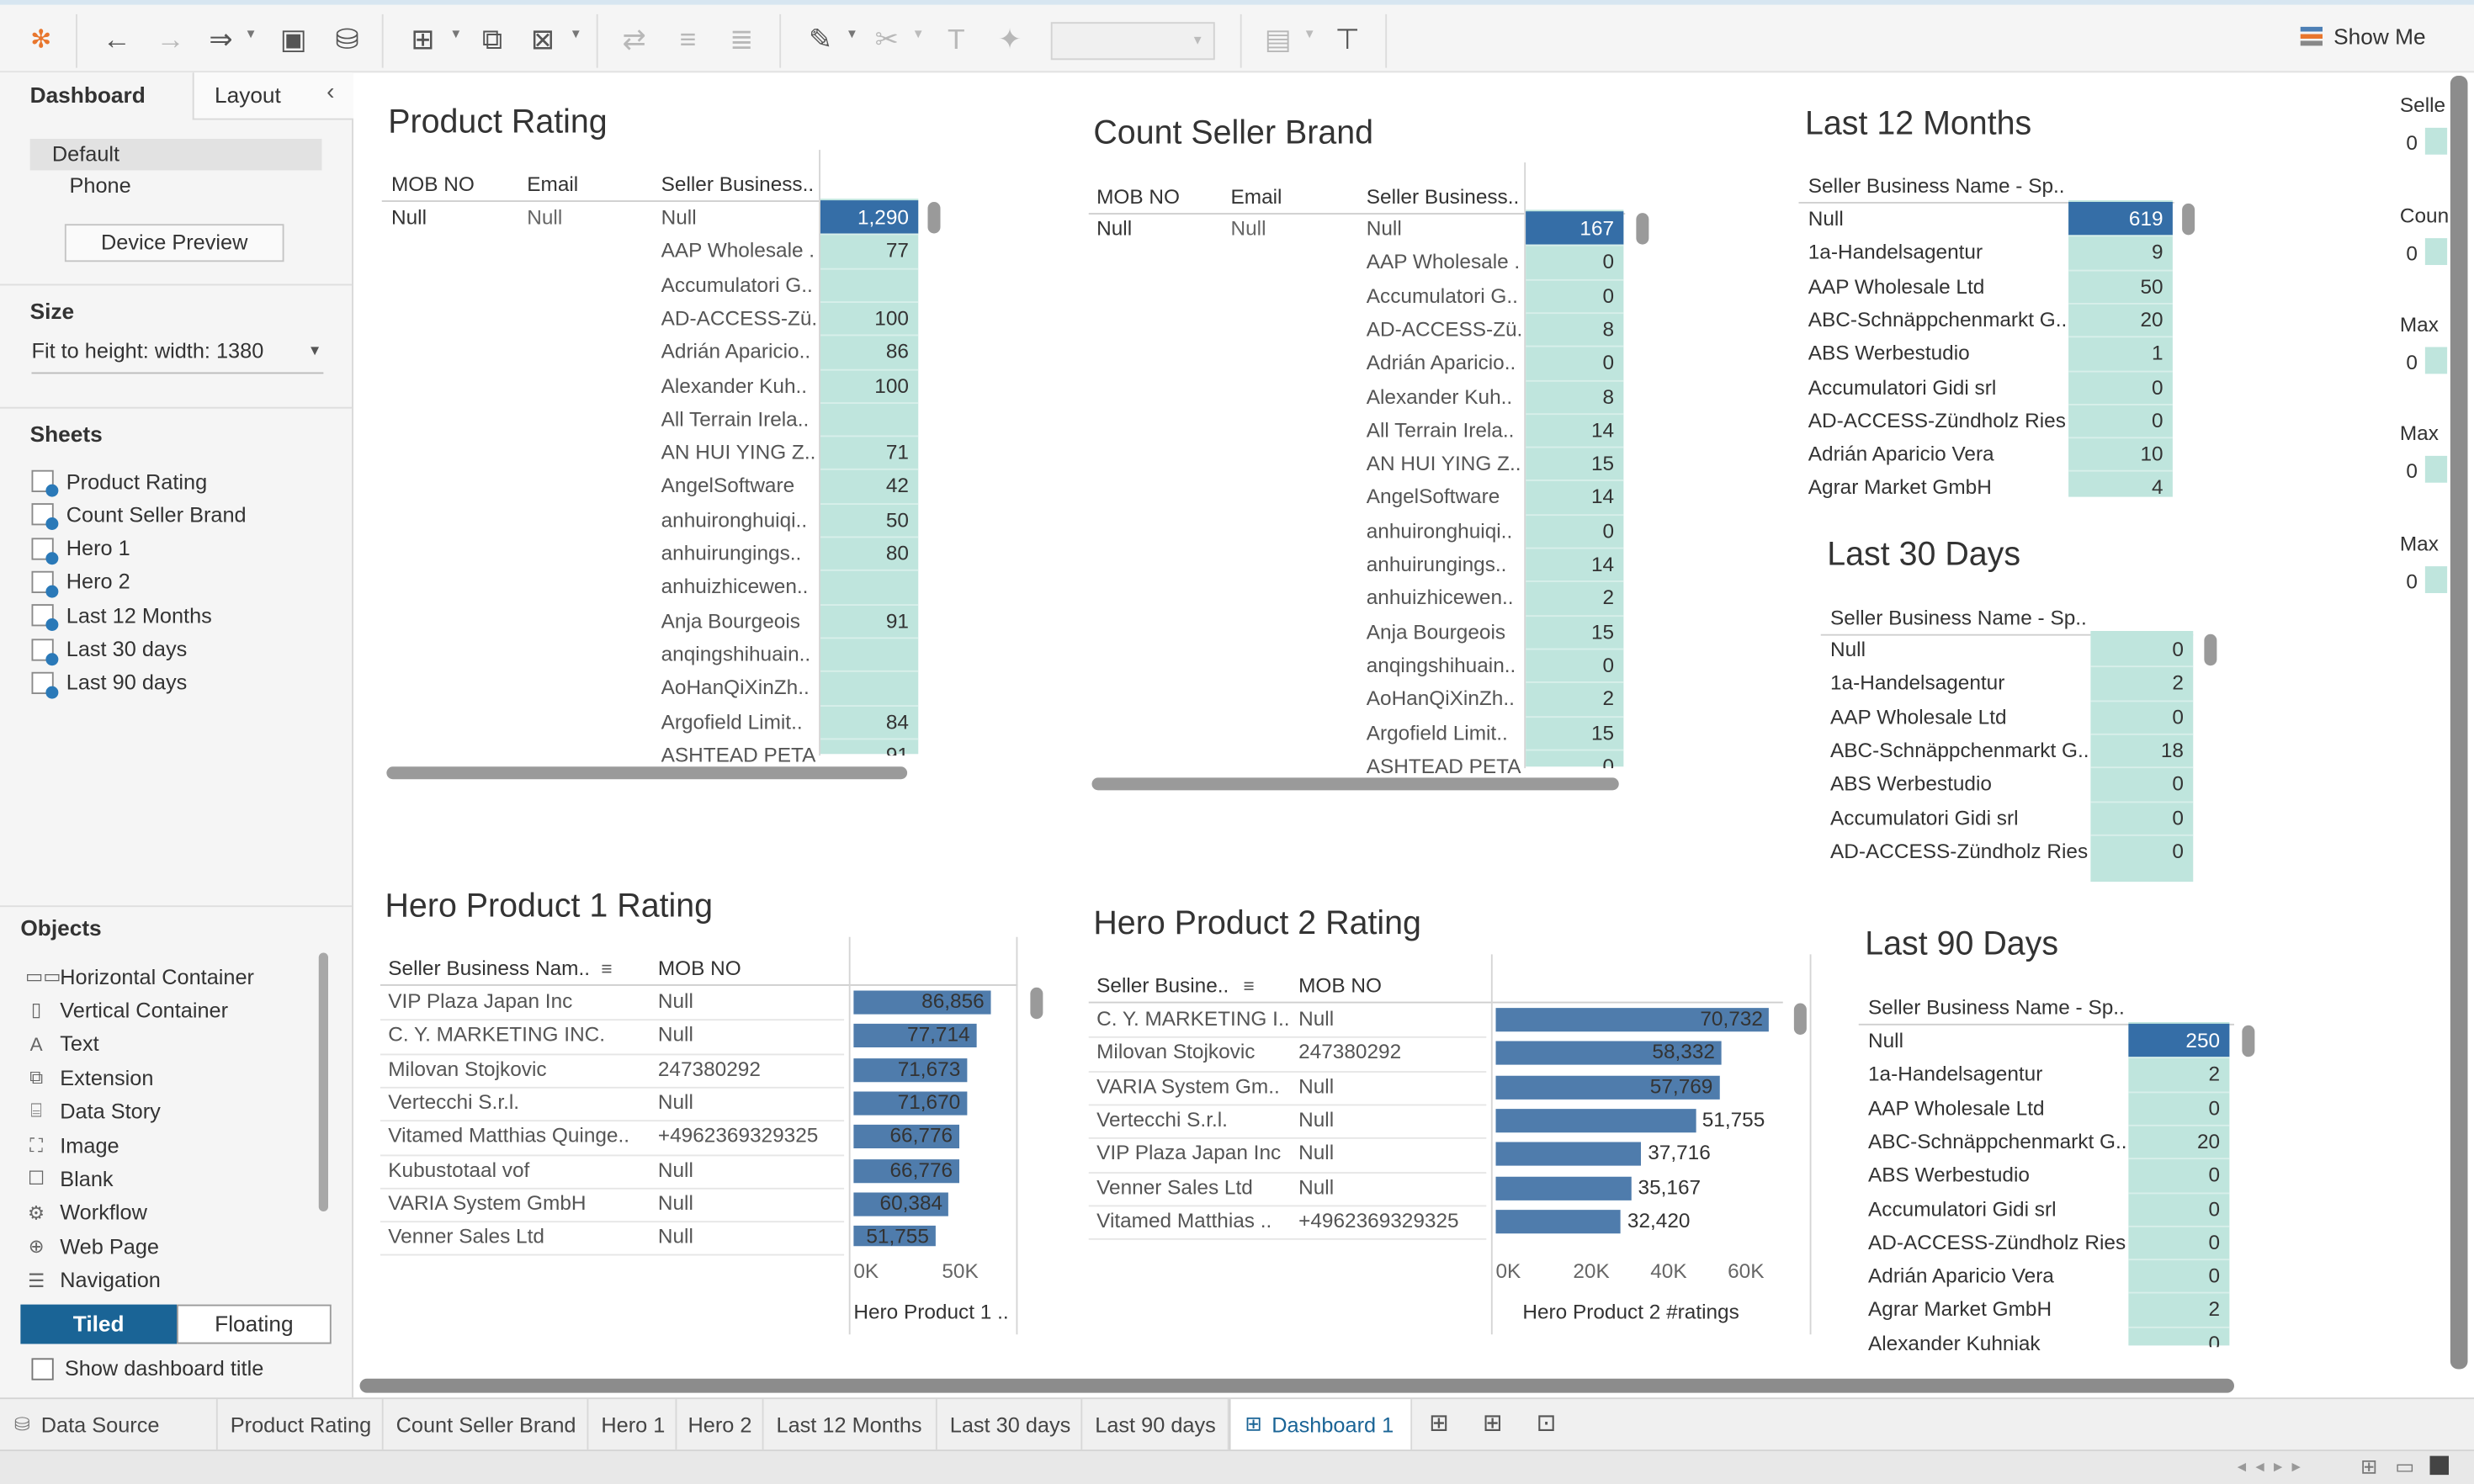 The image size is (2474, 1484). Describe the element at coordinates (1681, 1085) in the screenshot. I see `hero2-bar-label: 57,769` at that location.